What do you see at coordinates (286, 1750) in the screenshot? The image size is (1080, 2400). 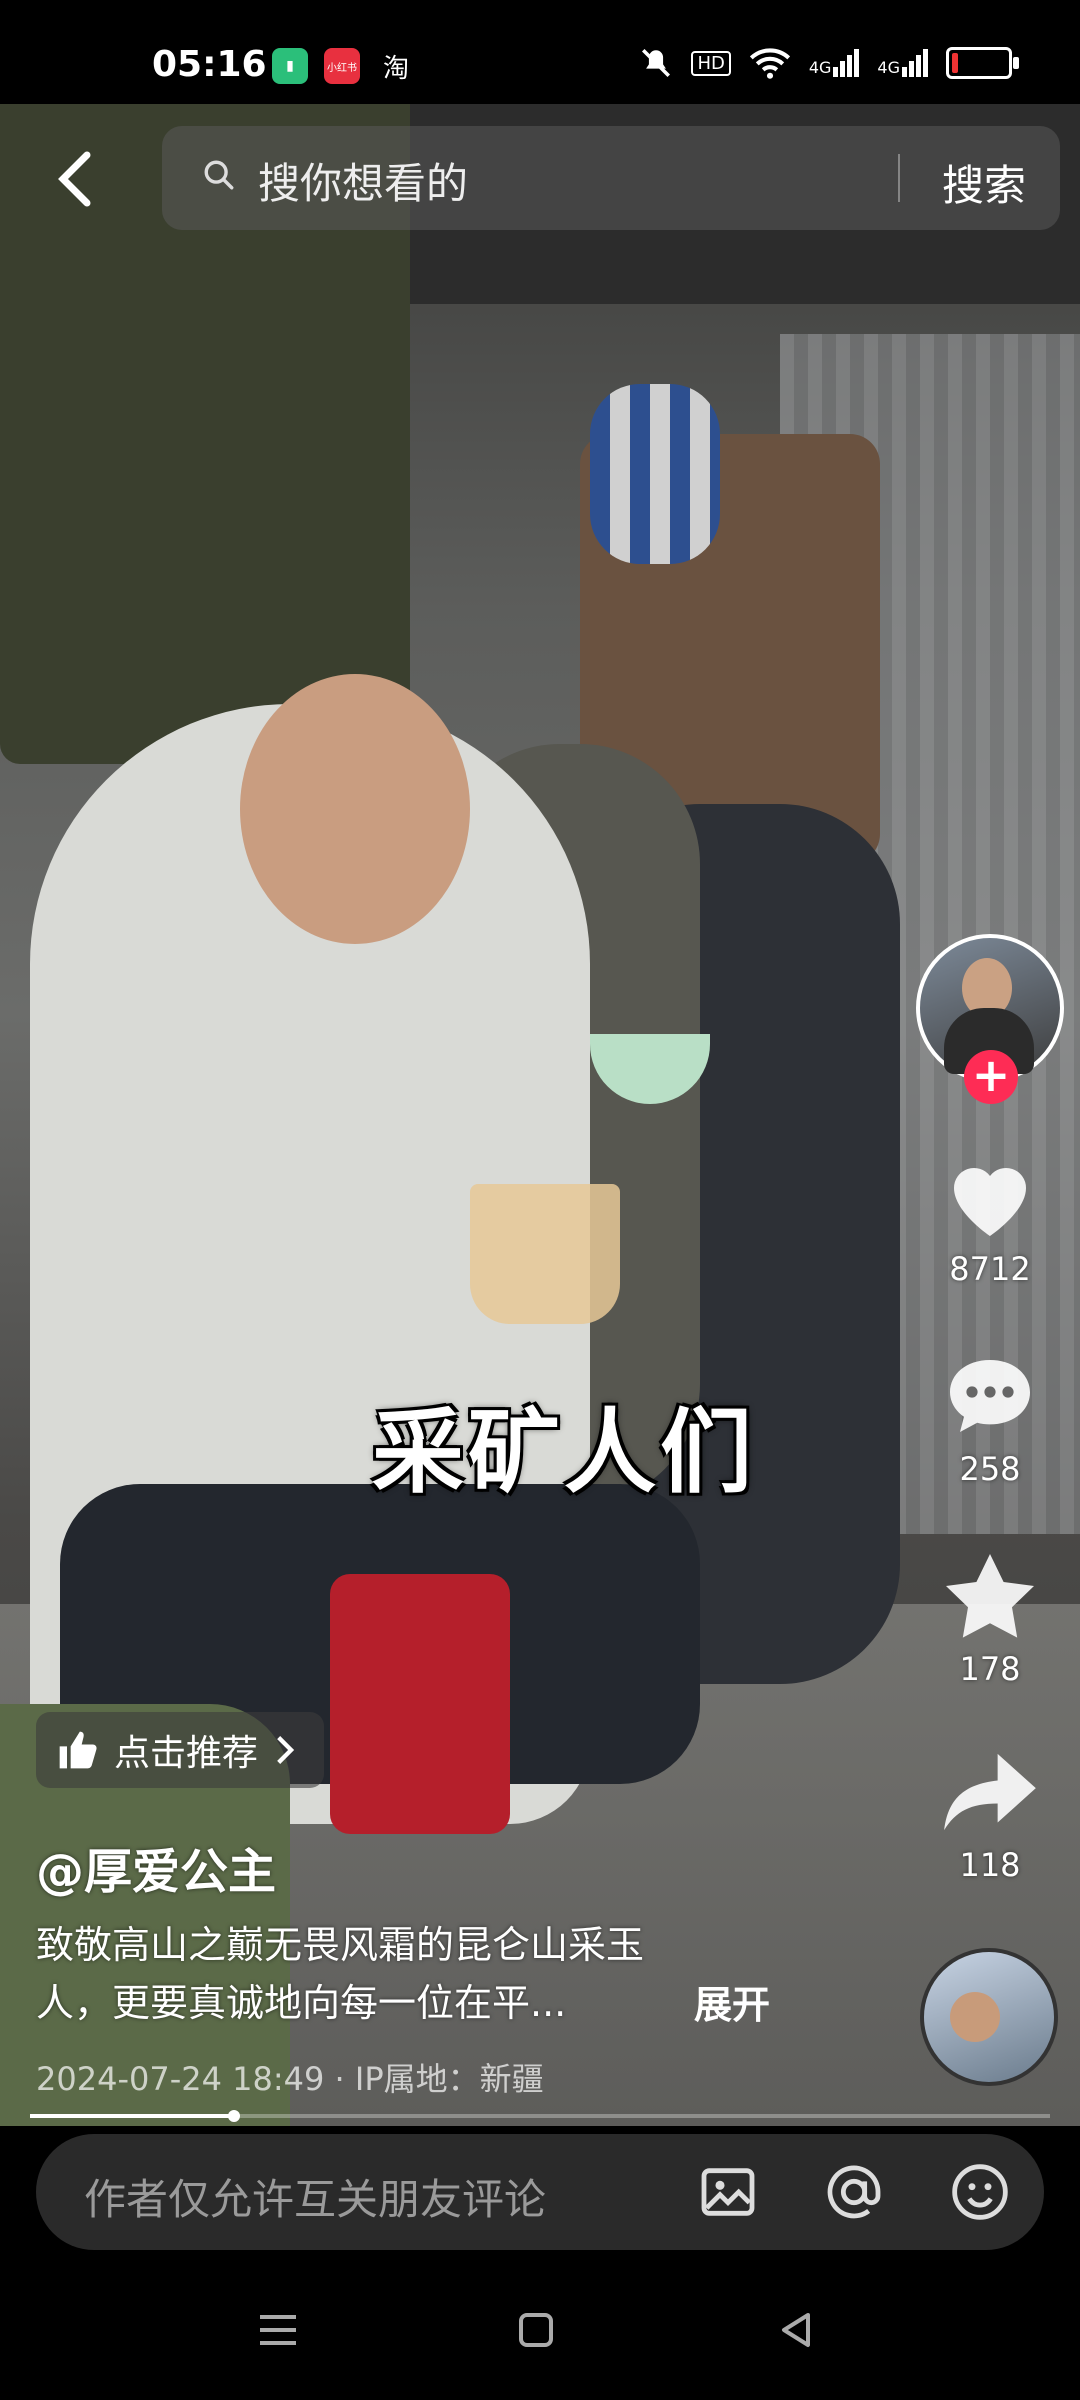 I see `chevron-right-icon` at bounding box center [286, 1750].